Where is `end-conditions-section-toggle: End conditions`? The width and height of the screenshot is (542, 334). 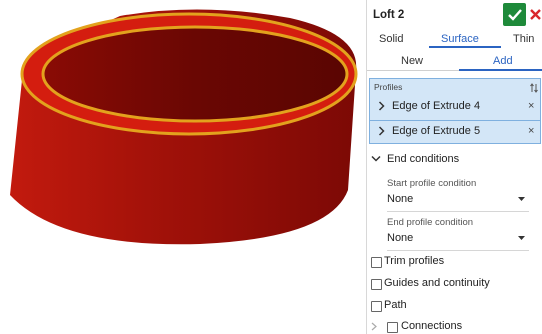 end-conditions-section-toggle: End conditions is located at coordinates (454, 160).